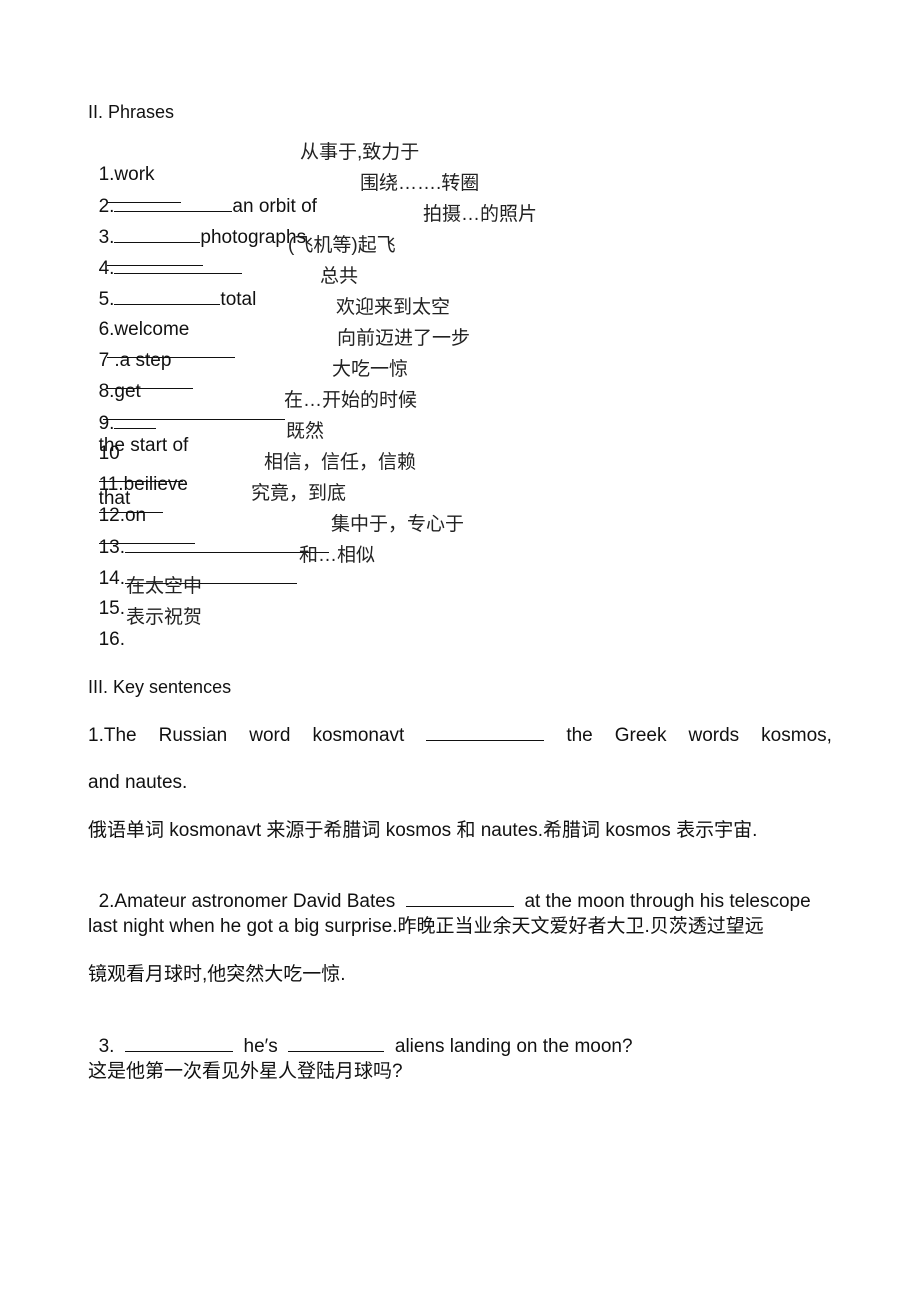  What do you see at coordinates (342, 245) in the screenshot?
I see `phrase-translation: (飞机等)起飞` at bounding box center [342, 245].